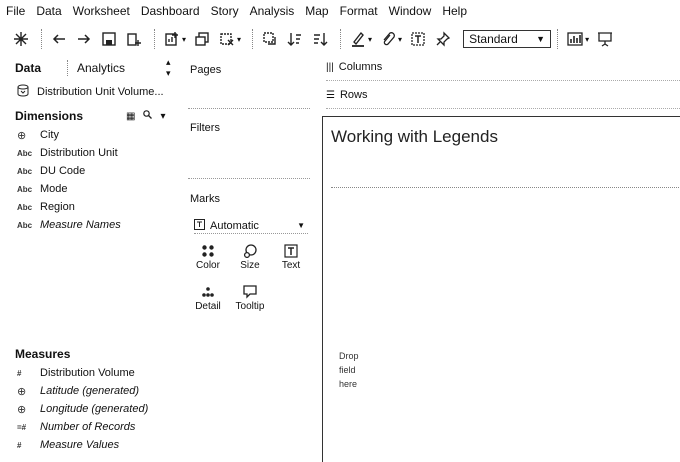 This screenshot has width=680, height=462. I want to click on menu-data: Data, so click(48, 11).